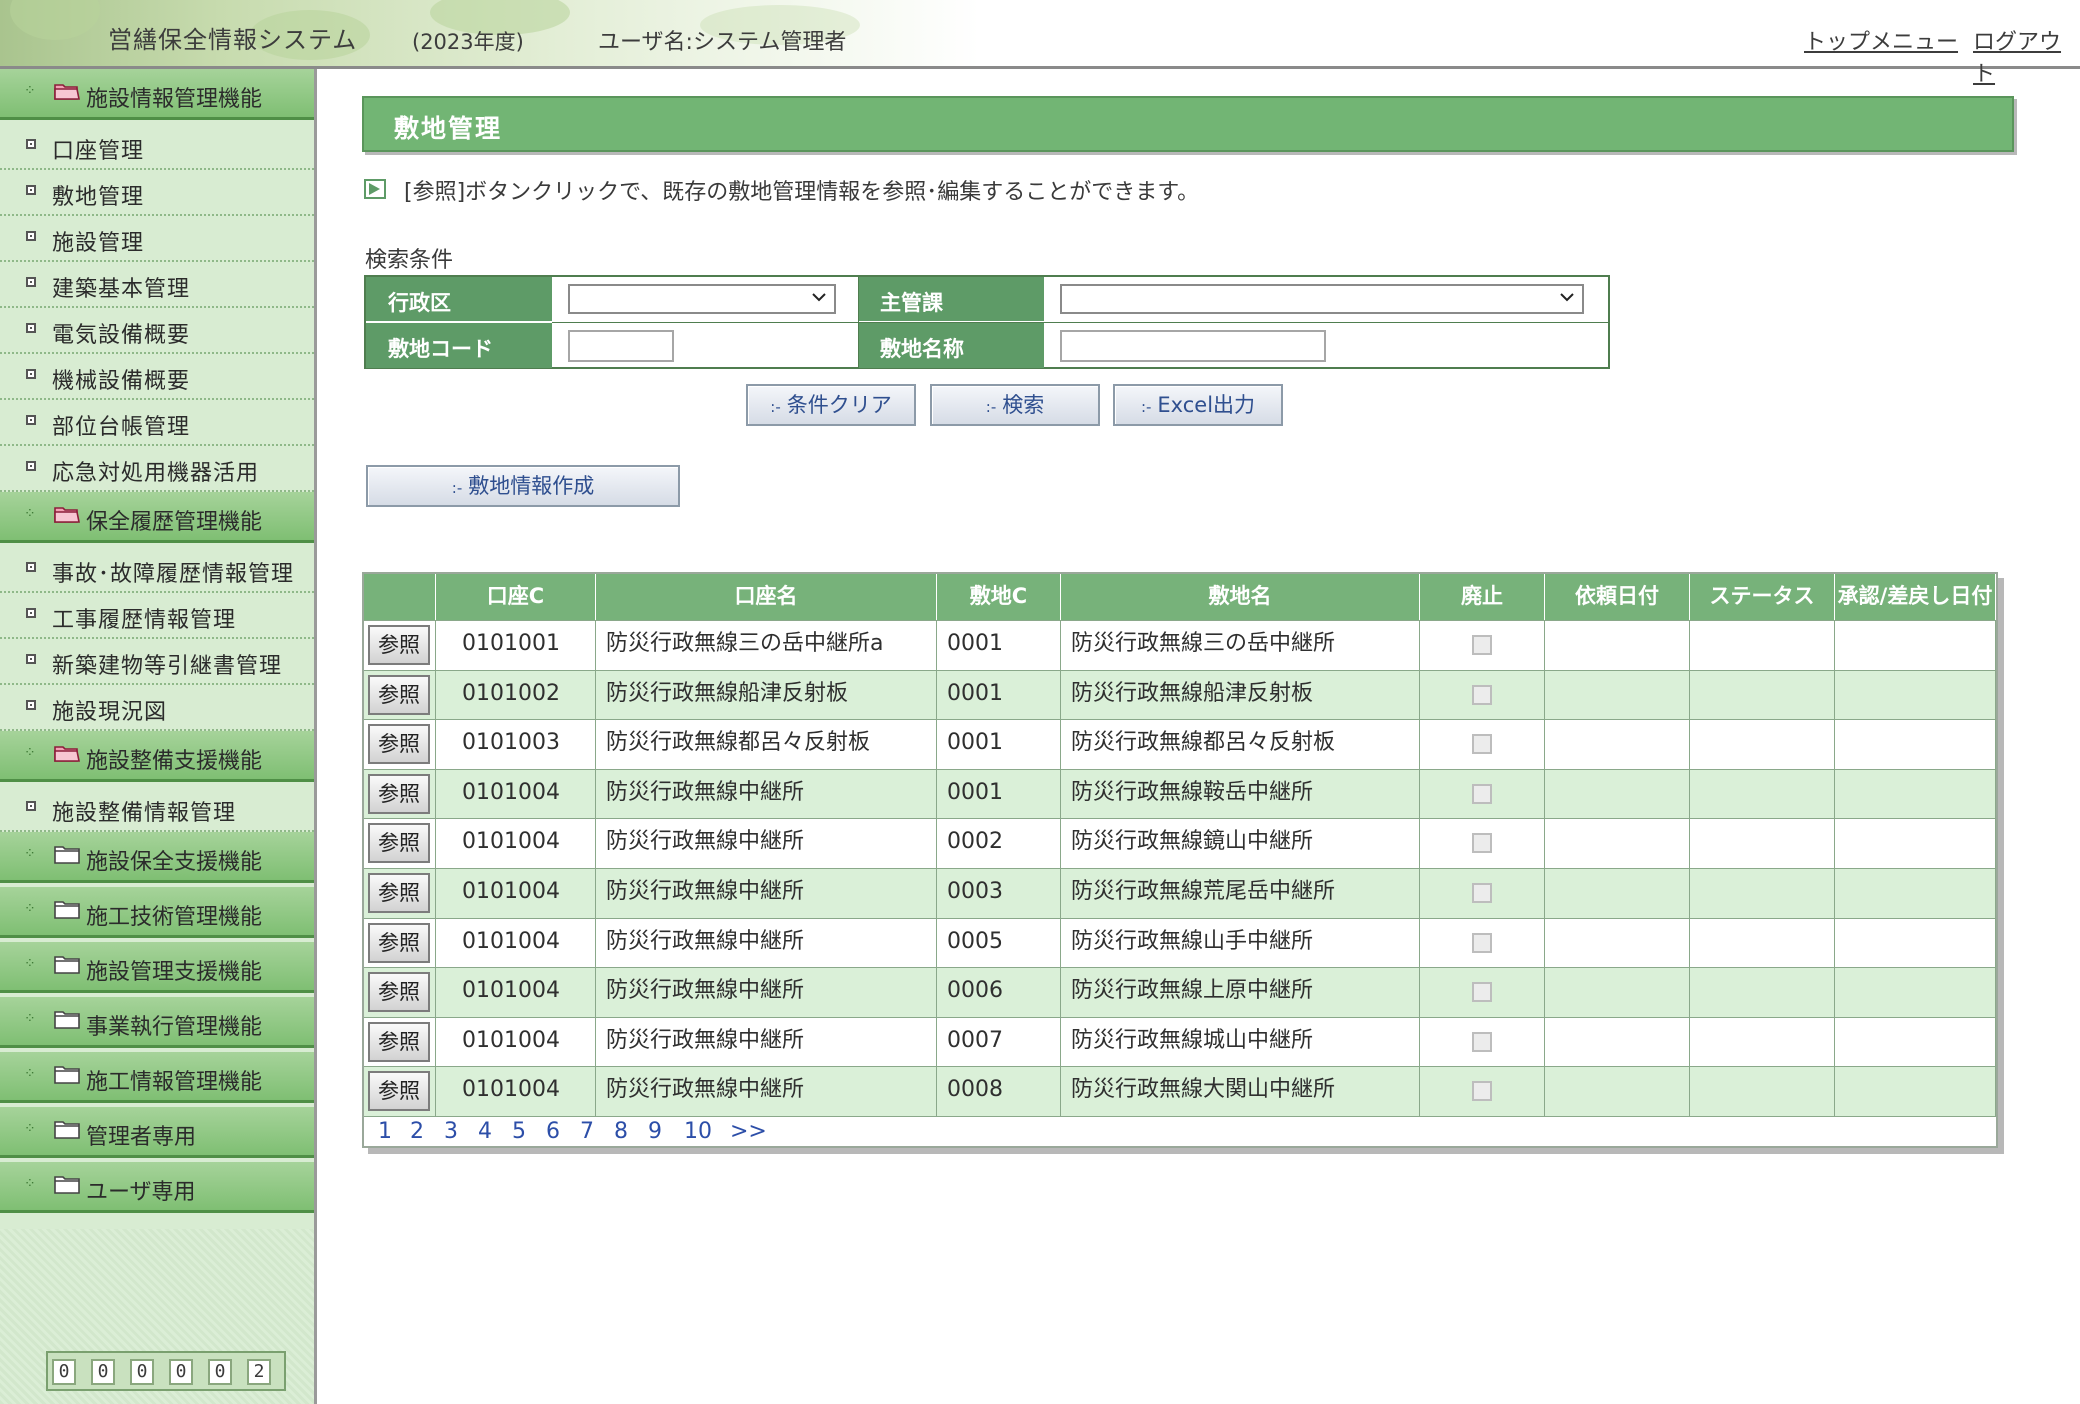 The image size is (2080, 1404). Describe the element at coordinates (385, 1131) in the screenshot. I see `page-link: 1` at that location.